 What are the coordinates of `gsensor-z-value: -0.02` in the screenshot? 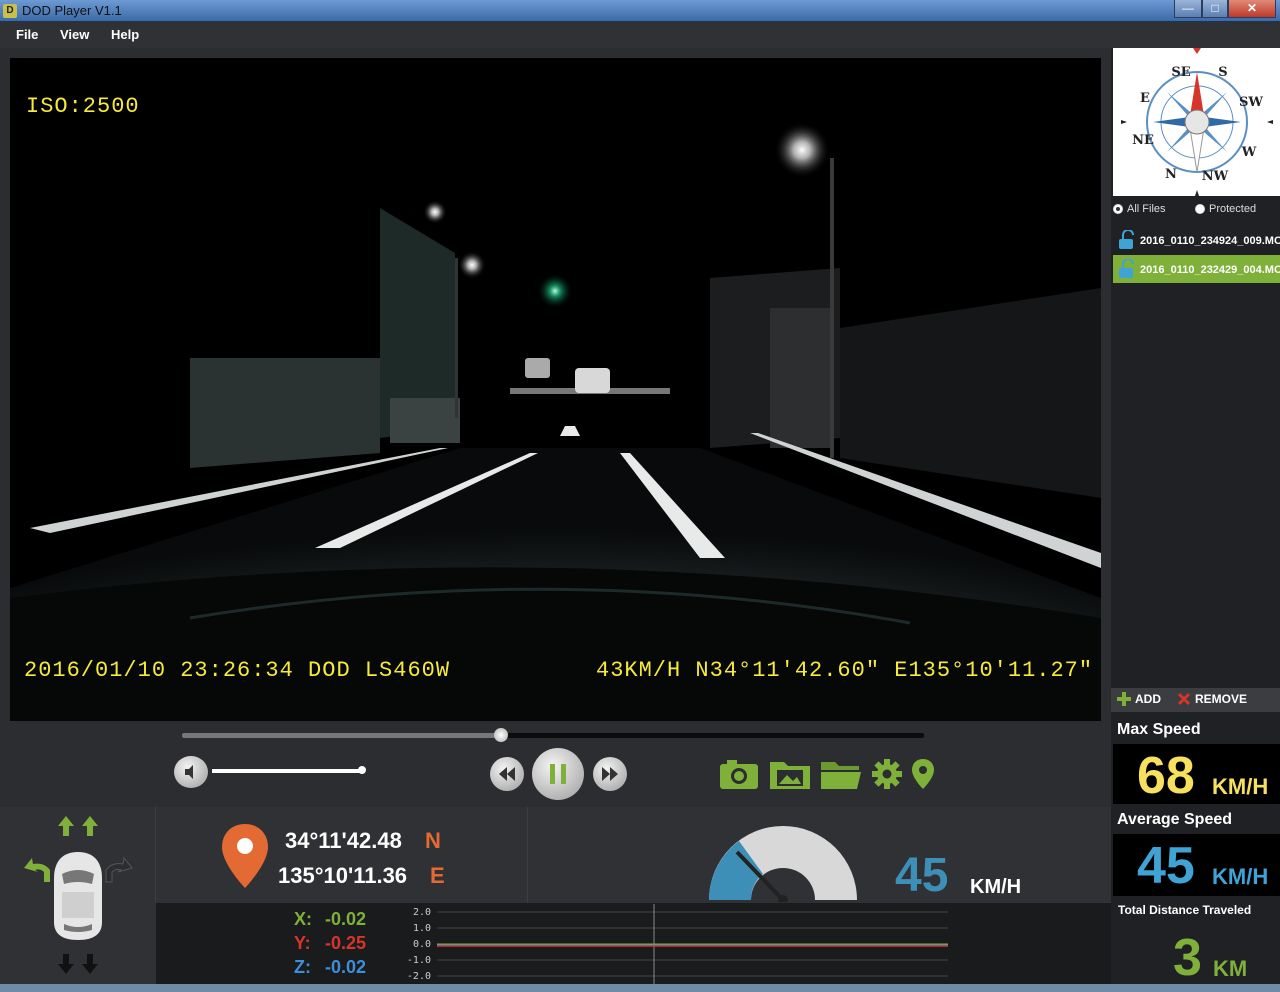 It's located at (346, 967).